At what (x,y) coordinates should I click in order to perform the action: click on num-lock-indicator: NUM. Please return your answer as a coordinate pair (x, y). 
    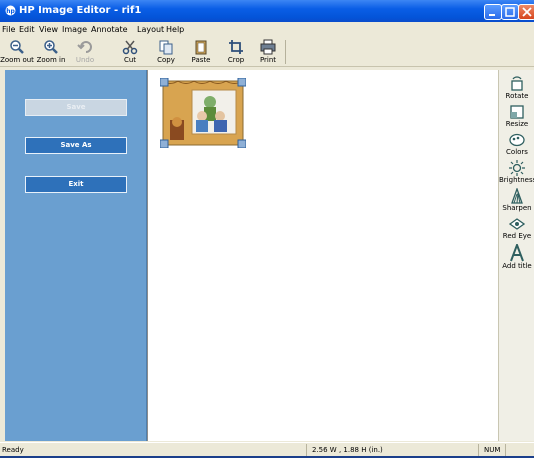
    Looking at the image, I should click on (492, 450).